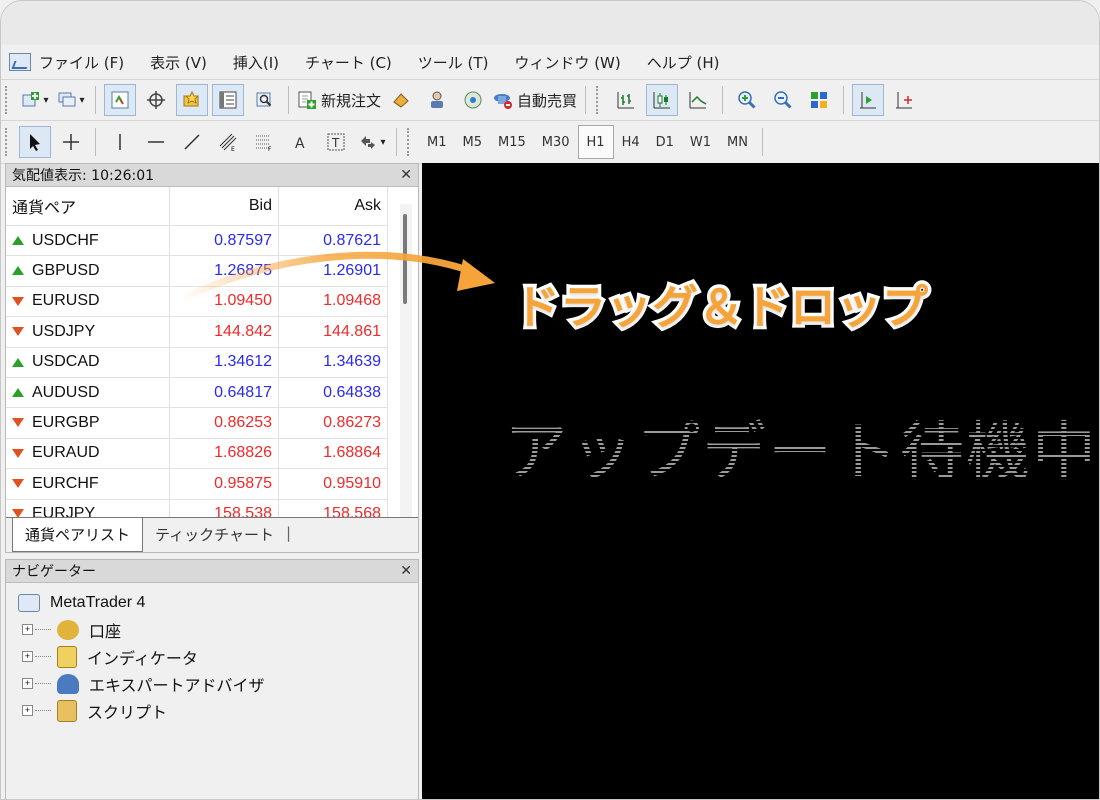 The height and width of the screenshot is (800, 1100). What do you see at coordinates (326, 277) in the screenshot?
I see `drag-arrow-path` at bounding box center [326, 277].